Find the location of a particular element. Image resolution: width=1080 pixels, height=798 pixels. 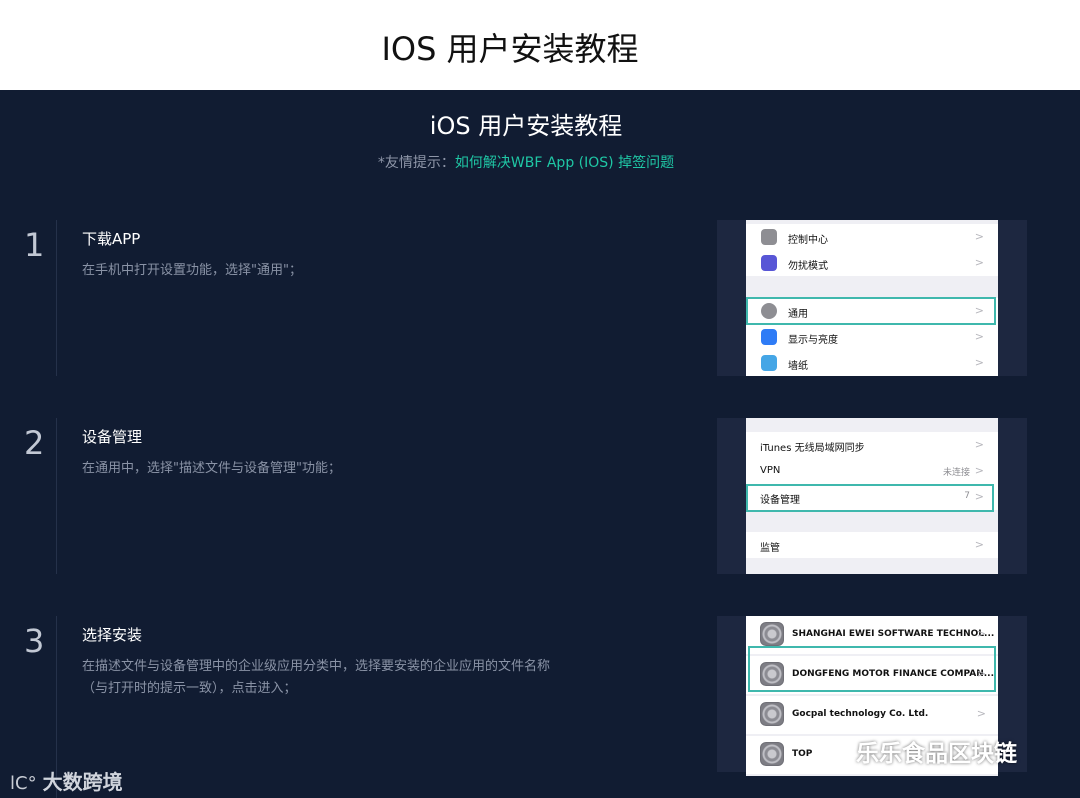

settings-row-control-center: 控制中心 > is located at coordinates (872, 237).